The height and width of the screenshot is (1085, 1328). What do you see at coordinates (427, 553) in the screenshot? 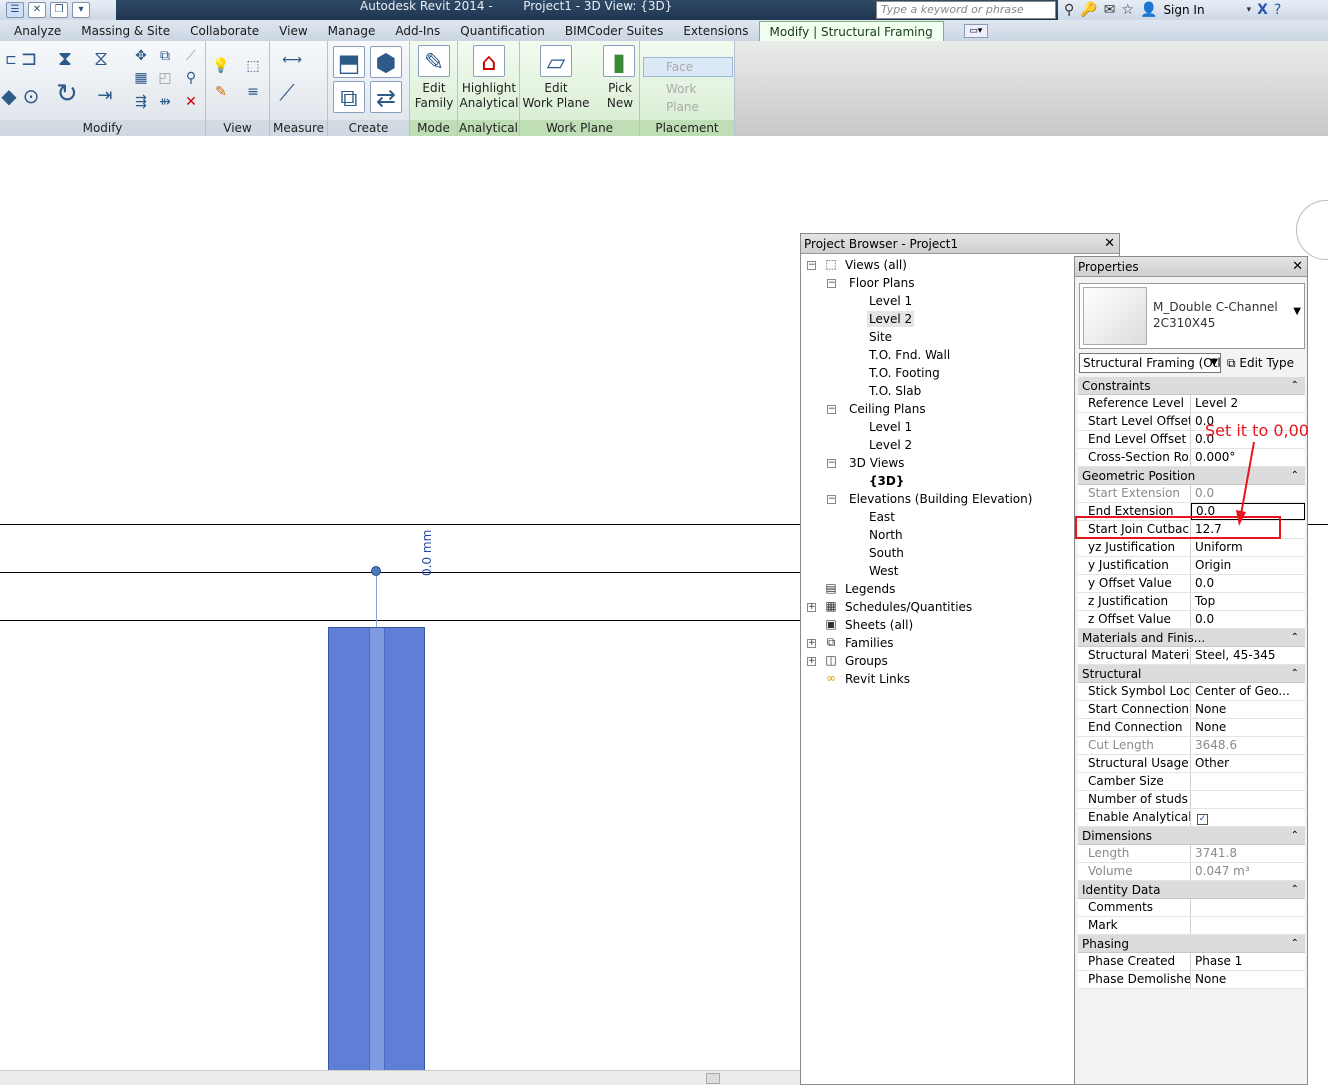
I see `dimension-label: 0.0 mm` at bounding box center [427, 553].